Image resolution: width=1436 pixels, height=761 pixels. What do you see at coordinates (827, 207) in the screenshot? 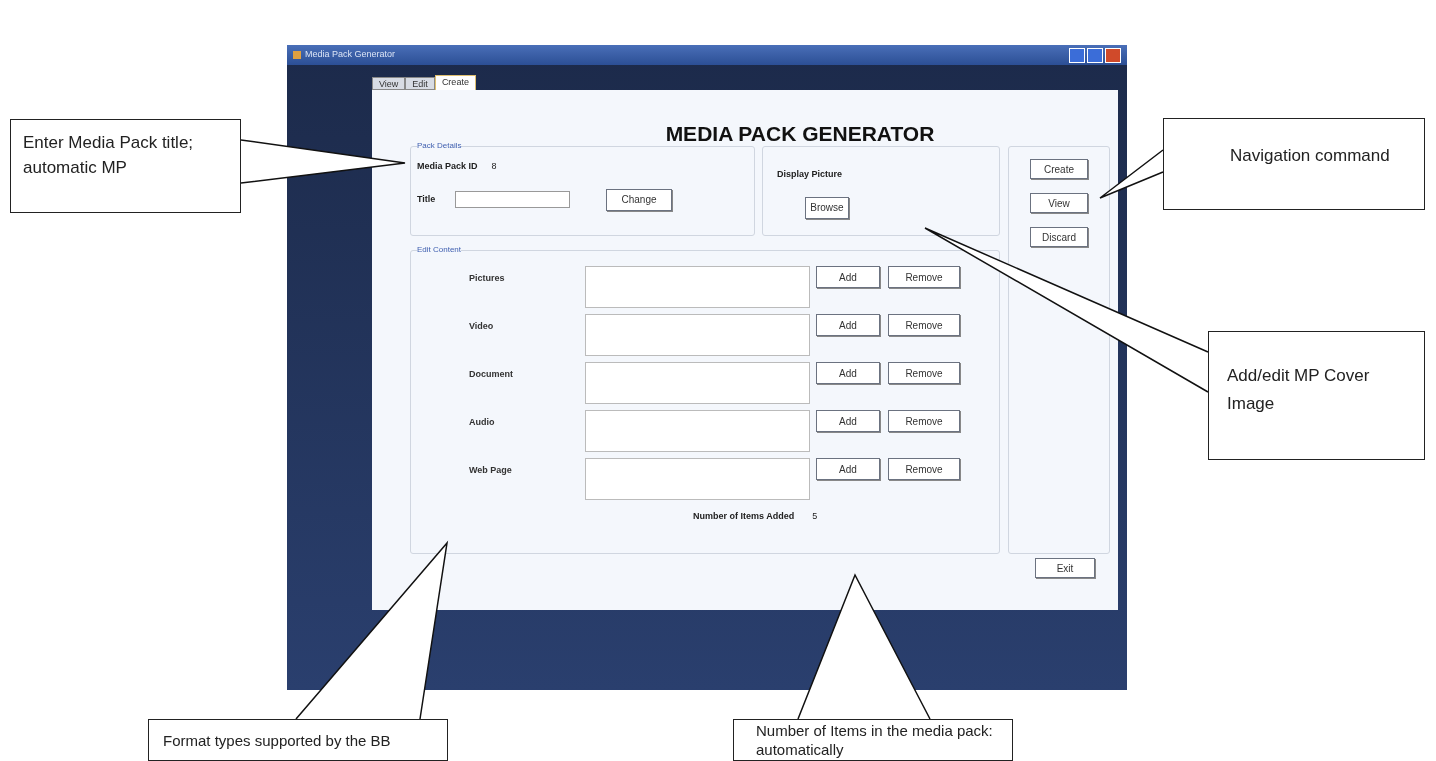
I see `browse-button: Browse` at bounding box center [827, 207].